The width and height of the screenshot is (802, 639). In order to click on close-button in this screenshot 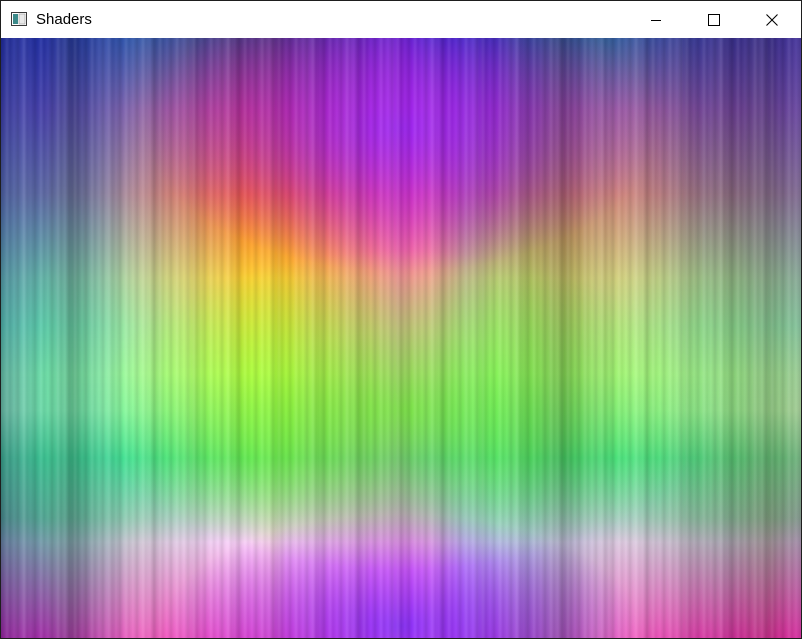, I will do `click(772, 19)`.